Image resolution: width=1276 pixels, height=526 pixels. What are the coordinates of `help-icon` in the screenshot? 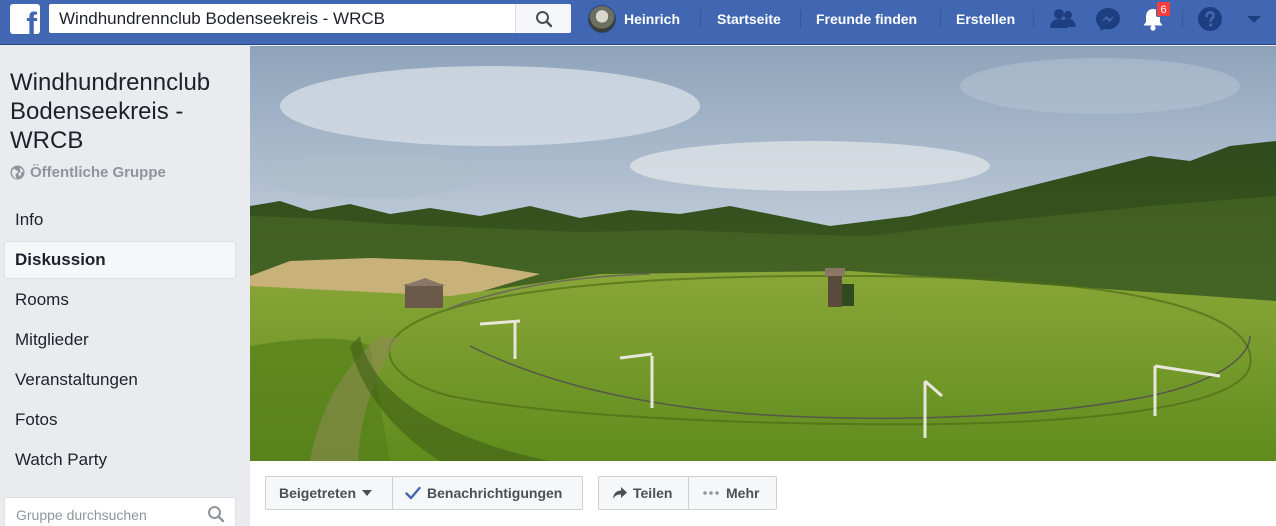 It's located at (1210, 19).